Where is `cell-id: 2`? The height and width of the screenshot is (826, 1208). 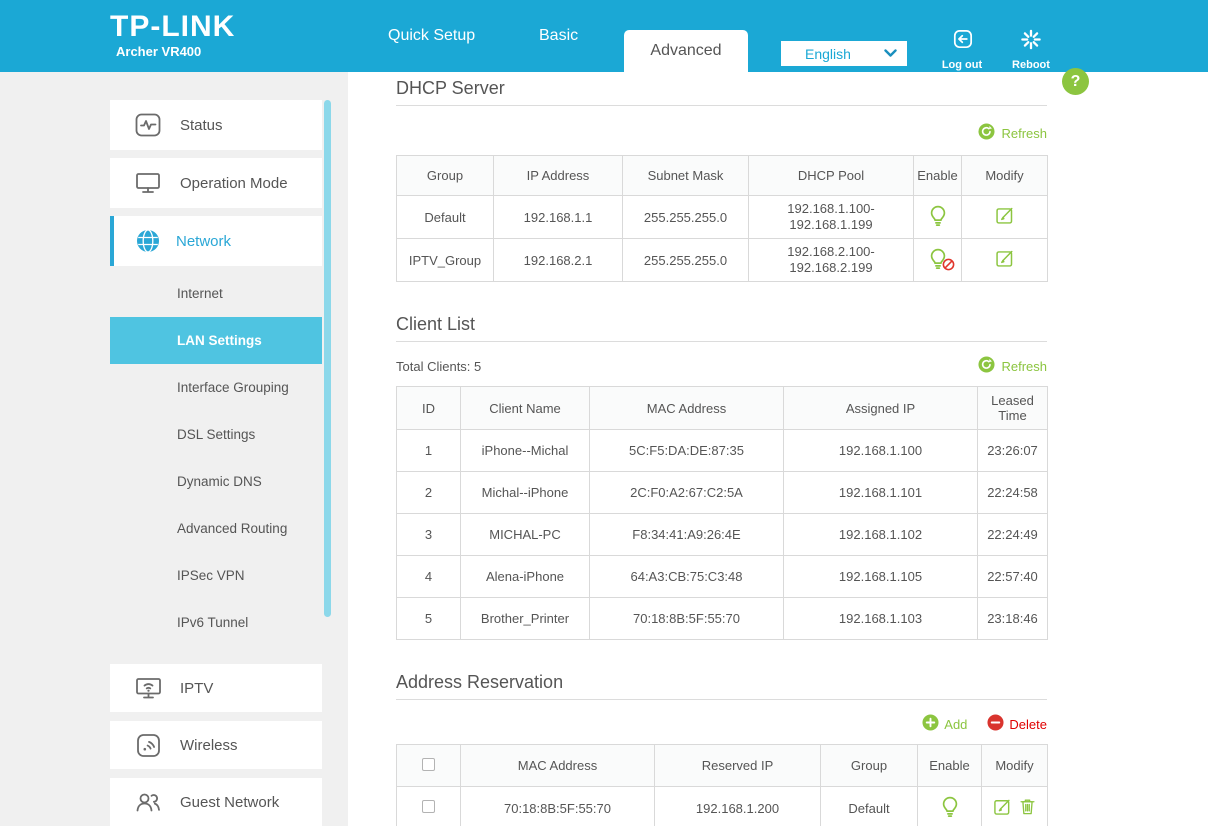 cell-id: 2 is located at coordinates (428, 492).